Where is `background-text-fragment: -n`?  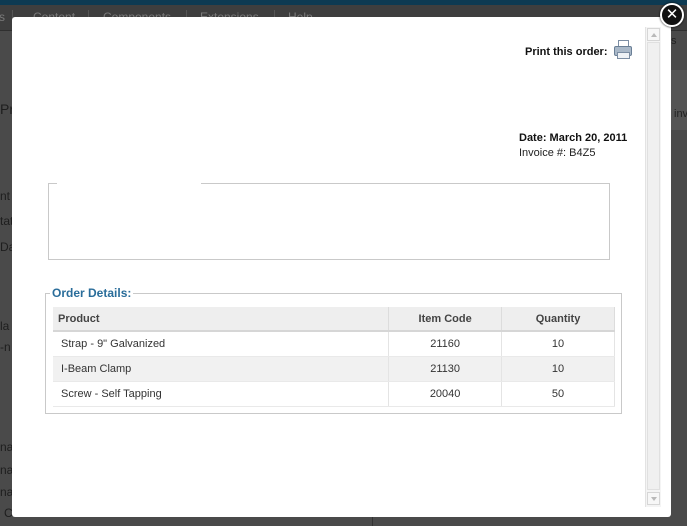 background-text-fragment: -n is located at coordinates (5, 347).